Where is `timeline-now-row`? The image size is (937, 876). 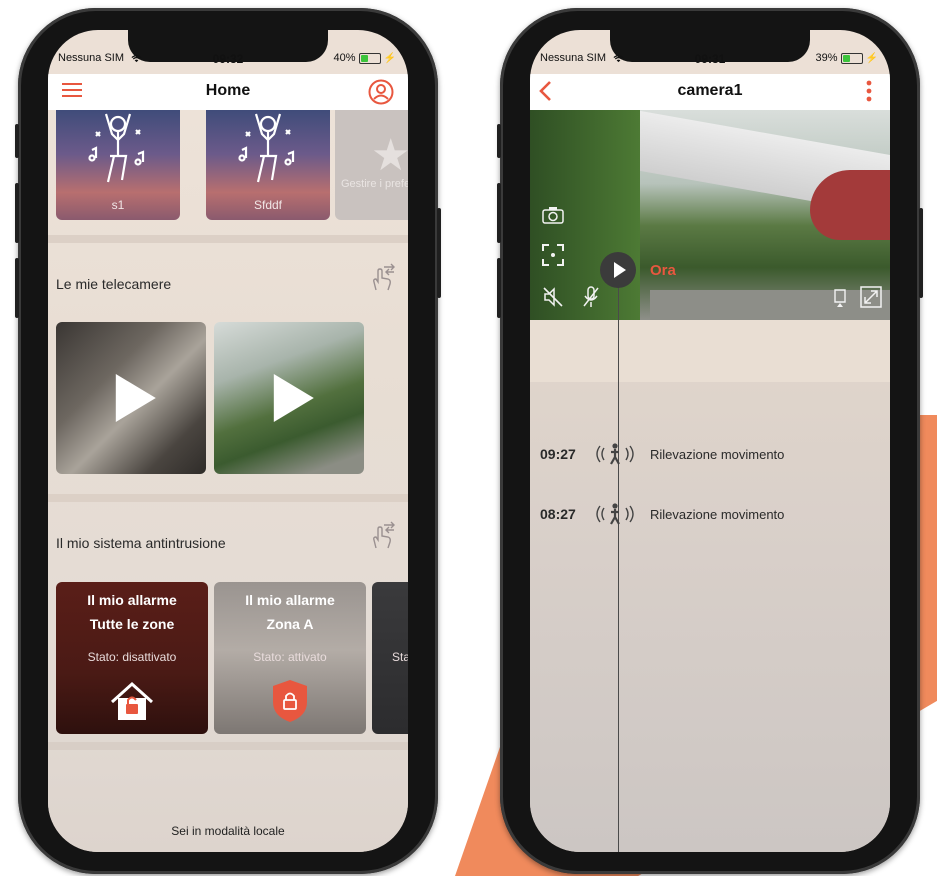 timeline-now-row is located at coordinates (710, 351).